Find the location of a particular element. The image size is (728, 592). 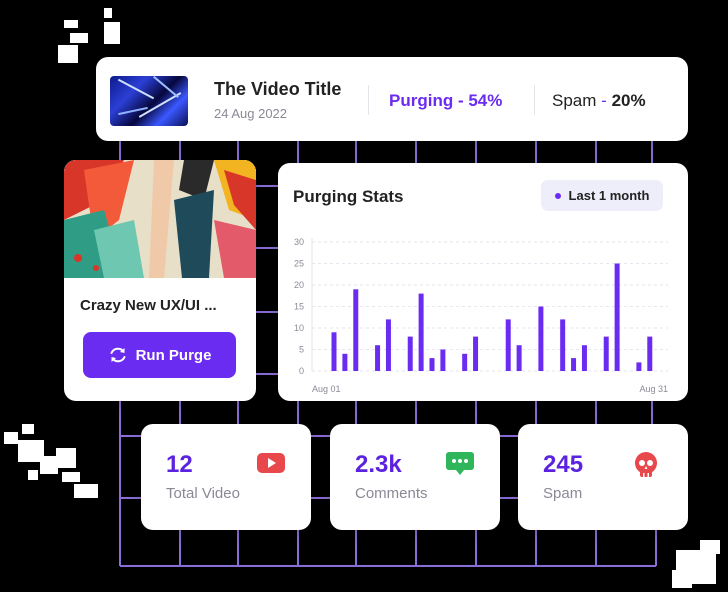

video-date: 24 Aug 2022 is located at coordinates (251, 113).